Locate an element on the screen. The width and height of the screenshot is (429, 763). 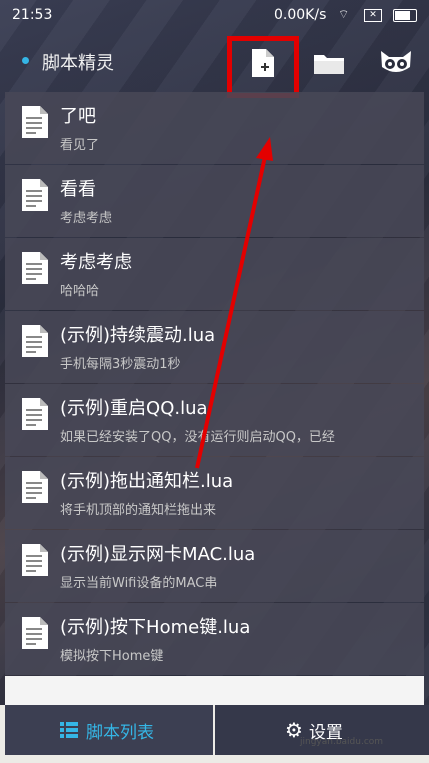
annotation-arrow is located at coordinates (234, 303).